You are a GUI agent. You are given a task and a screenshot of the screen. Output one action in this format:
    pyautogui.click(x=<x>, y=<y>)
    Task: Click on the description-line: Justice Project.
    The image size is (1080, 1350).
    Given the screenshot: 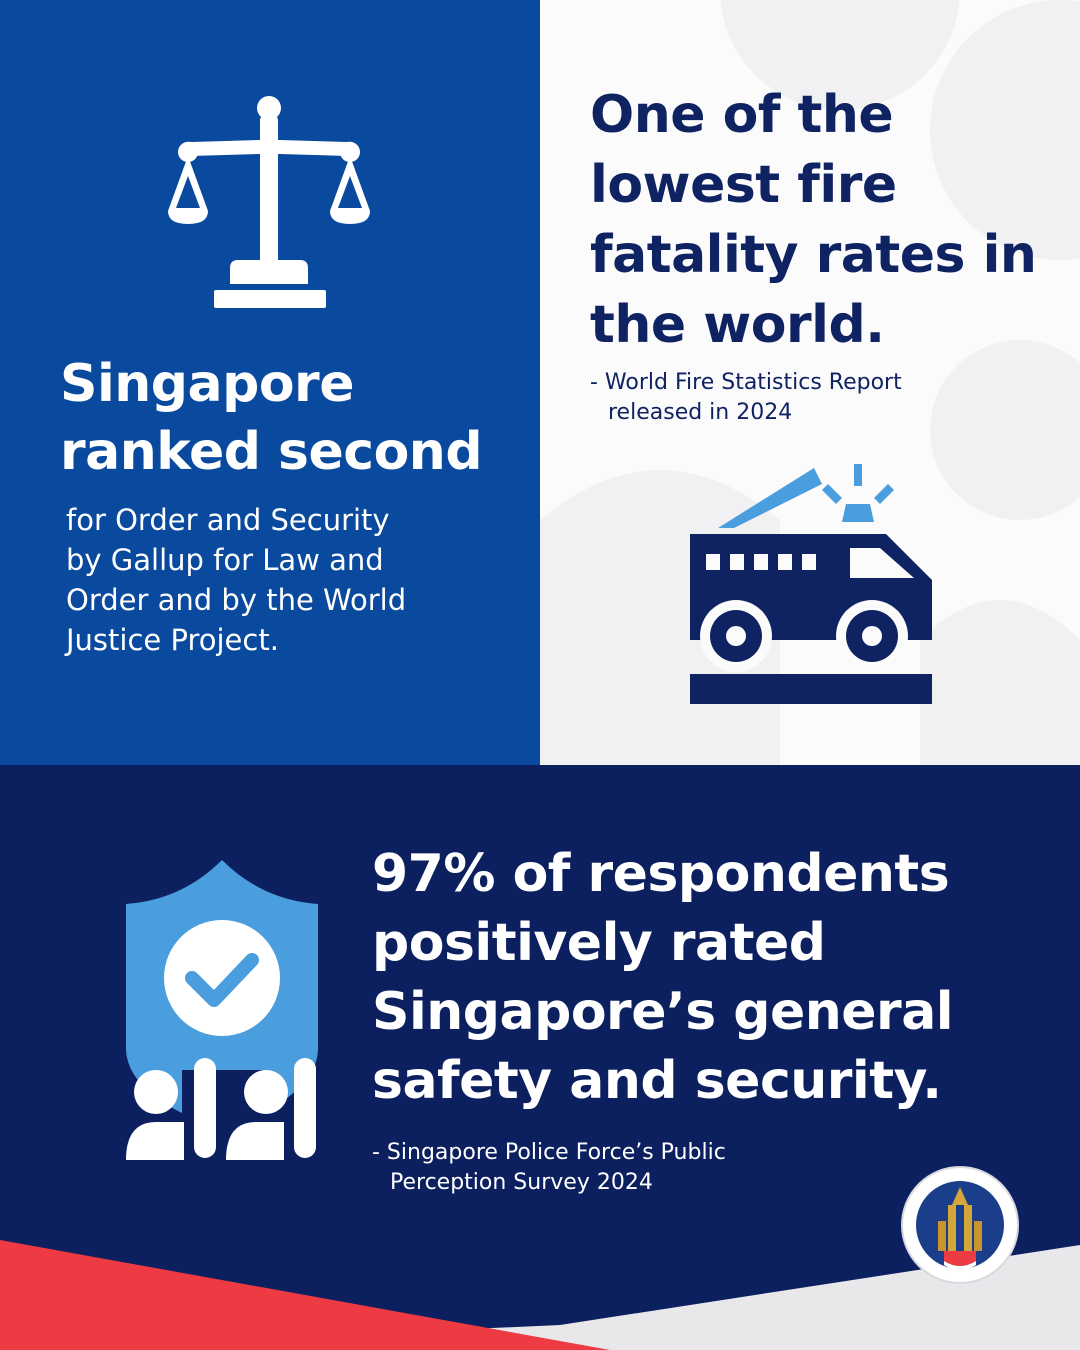 What is the action you would take?
    pyautogui.click(x=172, y=640)
    